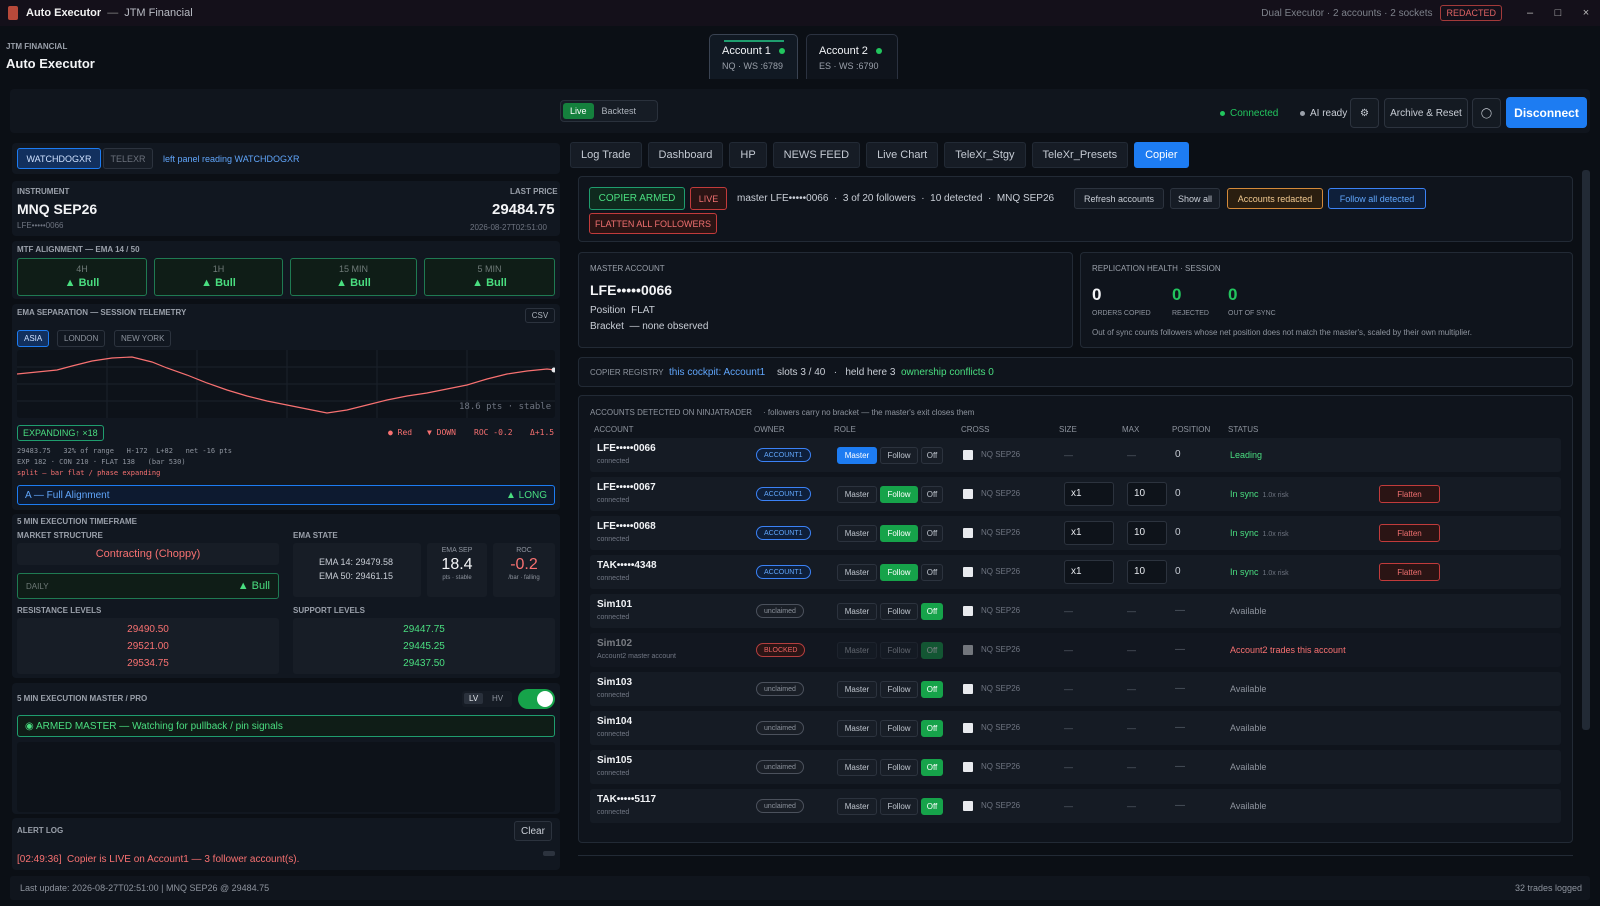 The width and height of the screenshot is (1600, 906). Describe the element at coordinates (637, 198) in the screenshot. I see `copier-armed-badge: COPIER ARMED` at that location.